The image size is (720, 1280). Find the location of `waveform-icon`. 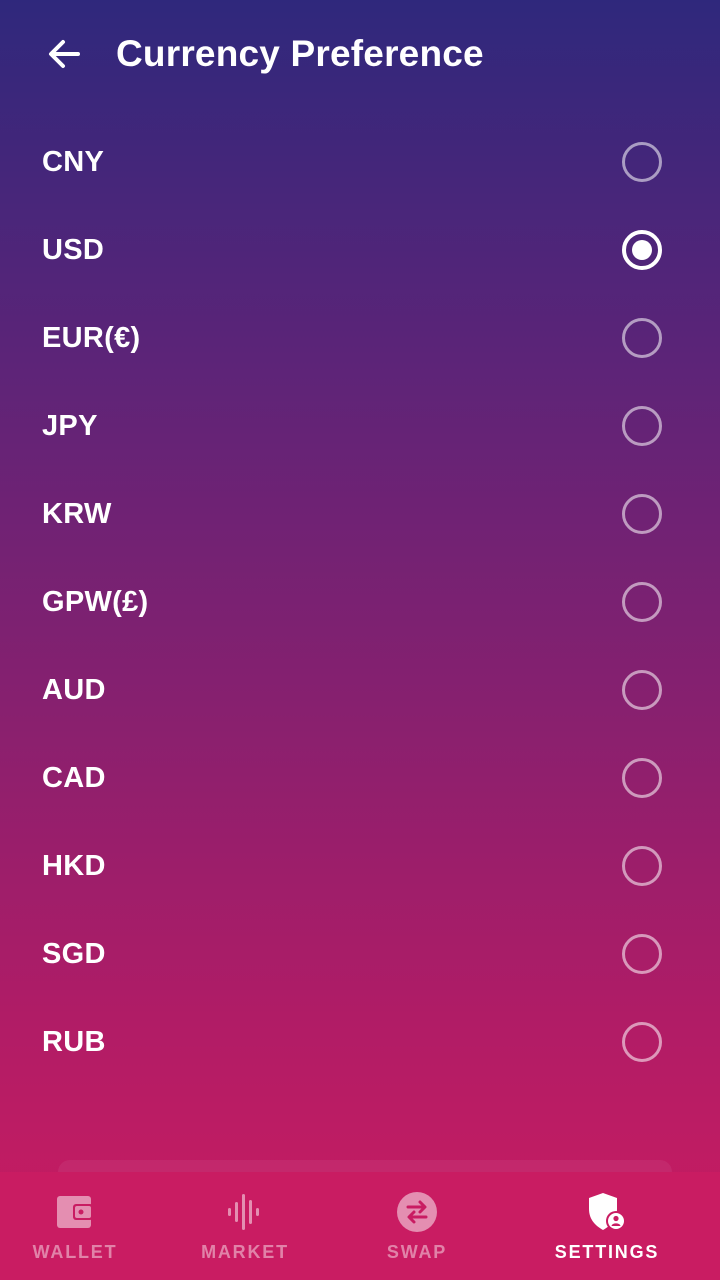

waveform-icon is located at coordinates (245, 1212).